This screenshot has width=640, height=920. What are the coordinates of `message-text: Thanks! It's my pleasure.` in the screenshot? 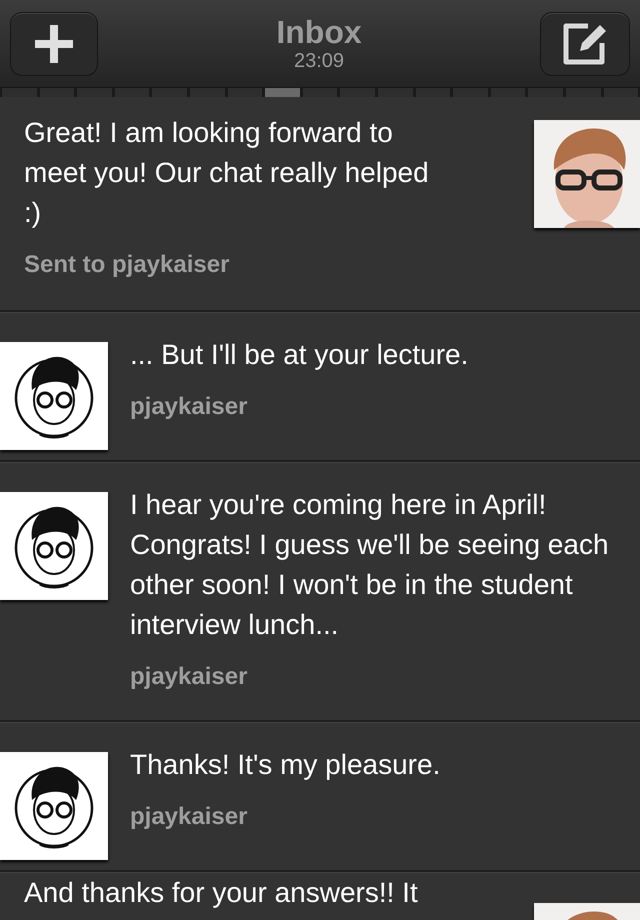 It's located at (286, 765).